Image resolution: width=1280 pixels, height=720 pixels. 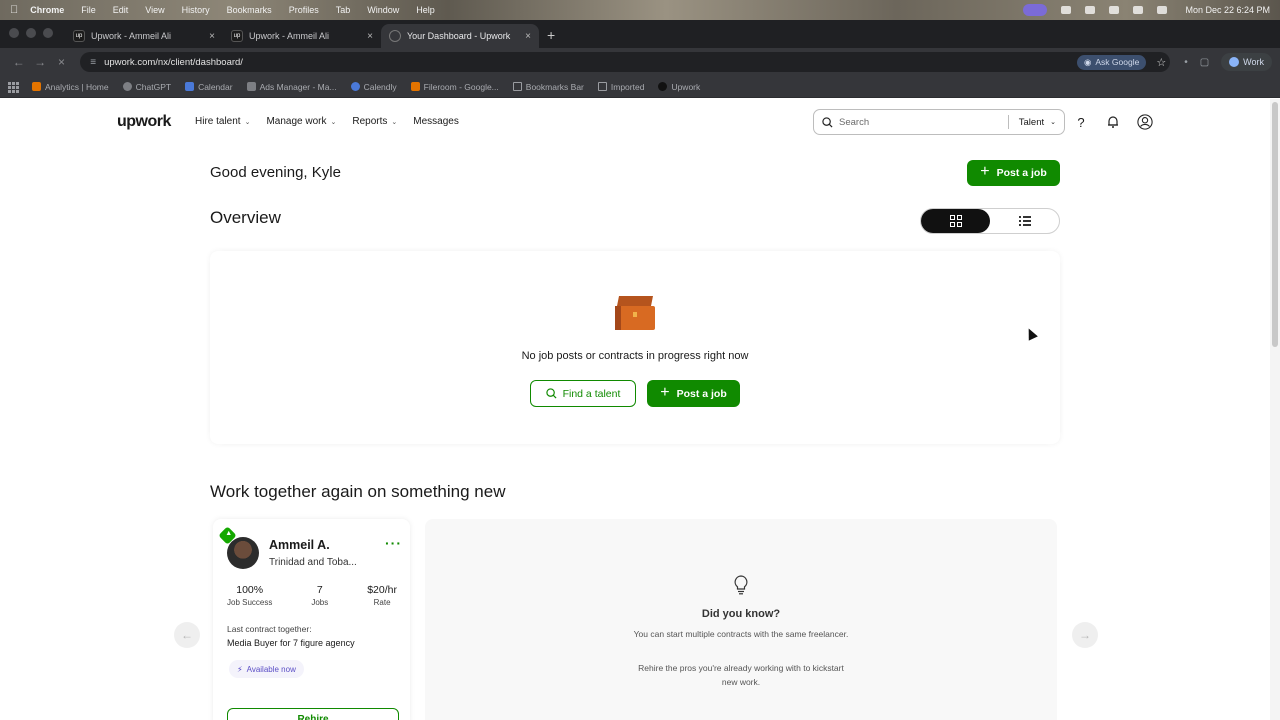 What do you see at coordinates (1113, 122) in the screenshot?
I see `notifications-bell-icon` at bounding box center [1113, 122].